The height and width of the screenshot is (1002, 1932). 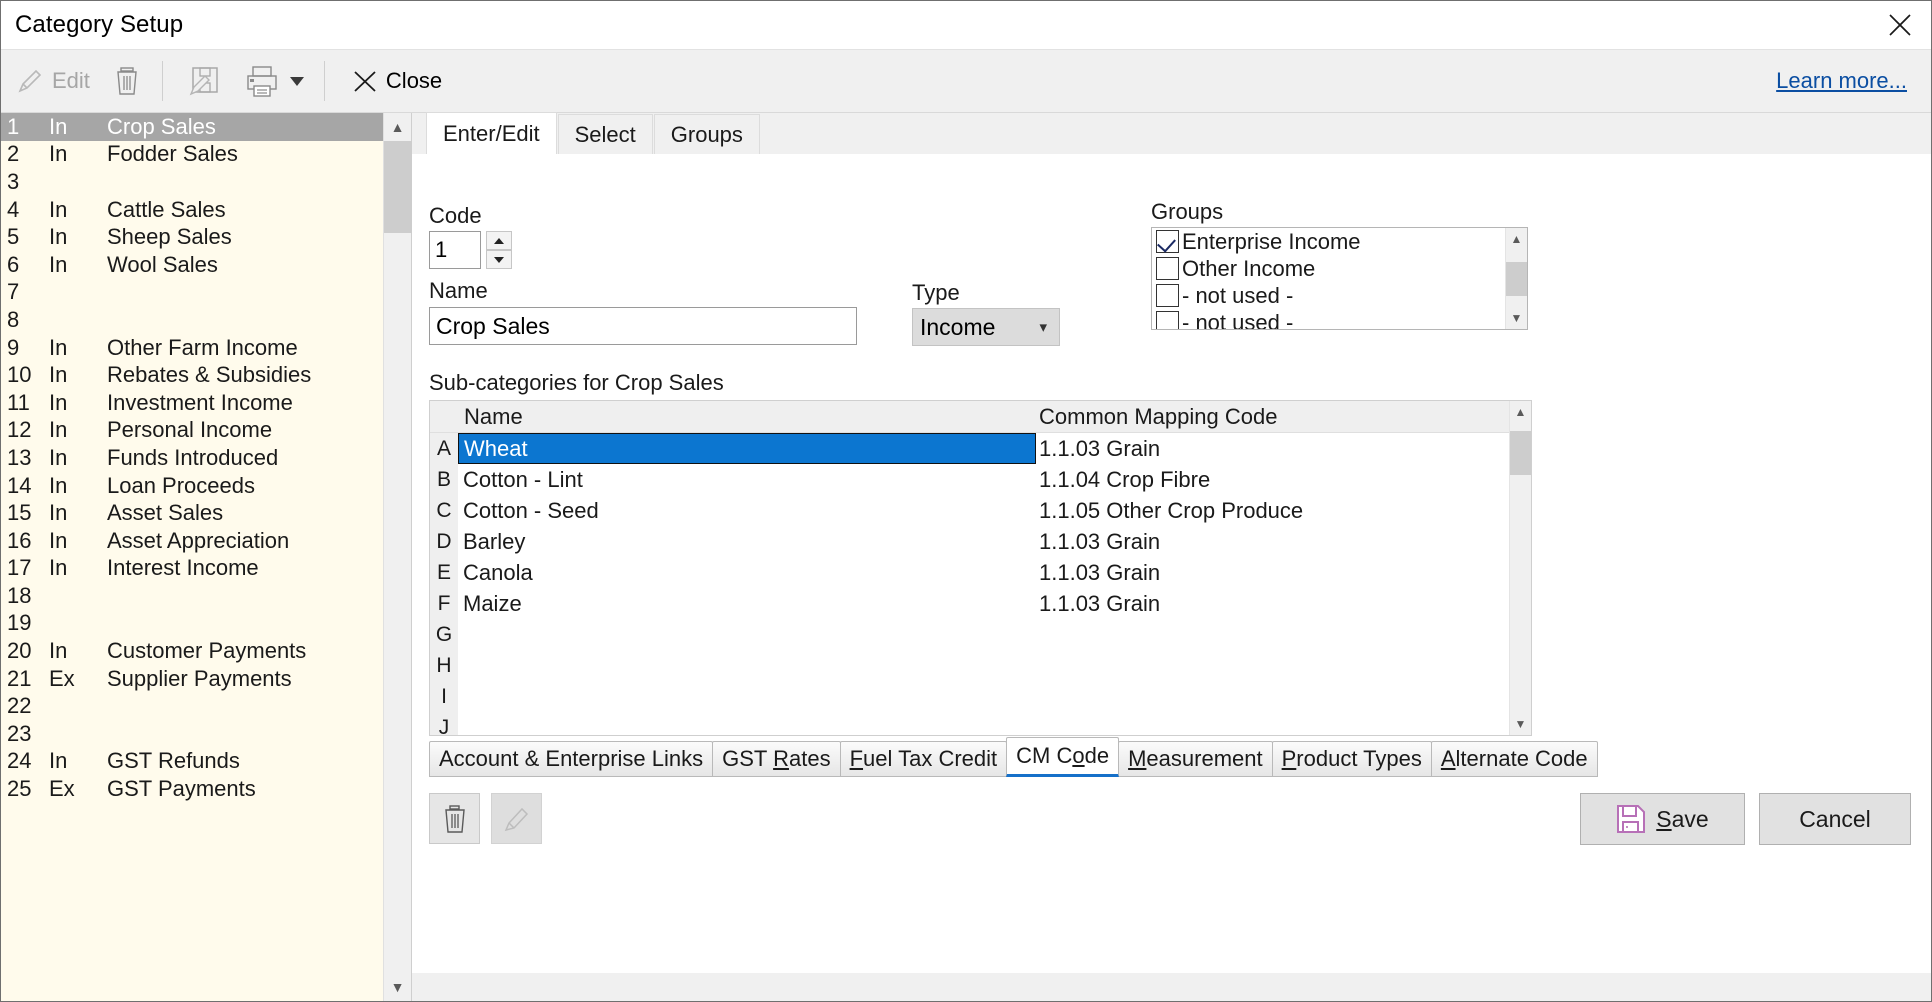 What do you see at coordinates (192, 541) in the screenshot?
I see `category-row: 16 In Asset Appreciation` at bounding box center [192, 541].